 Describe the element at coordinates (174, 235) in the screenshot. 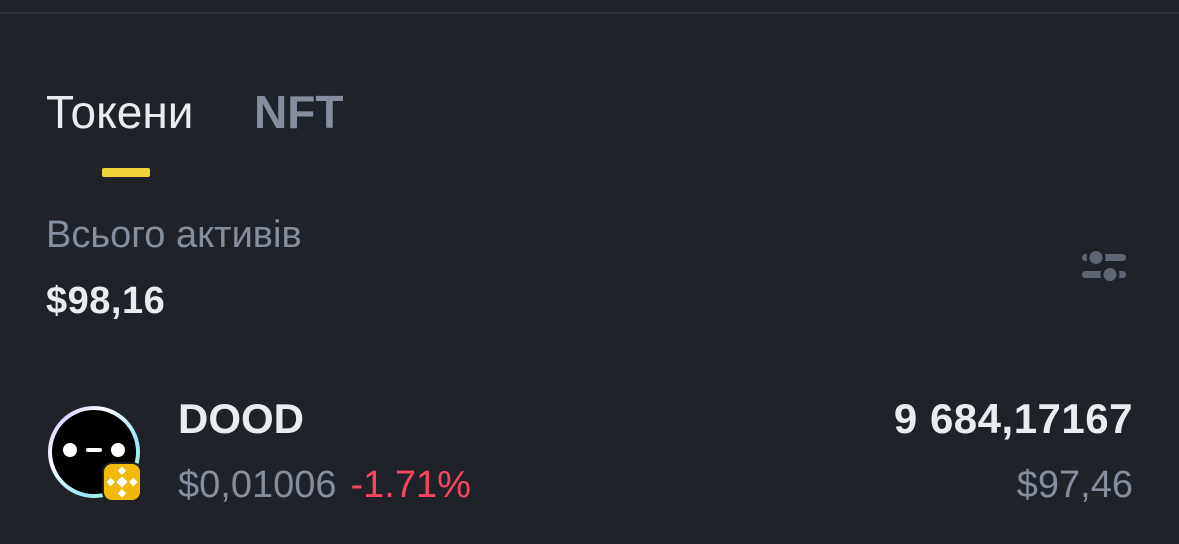

I see `total-assets-label: Всього активів` at that location.